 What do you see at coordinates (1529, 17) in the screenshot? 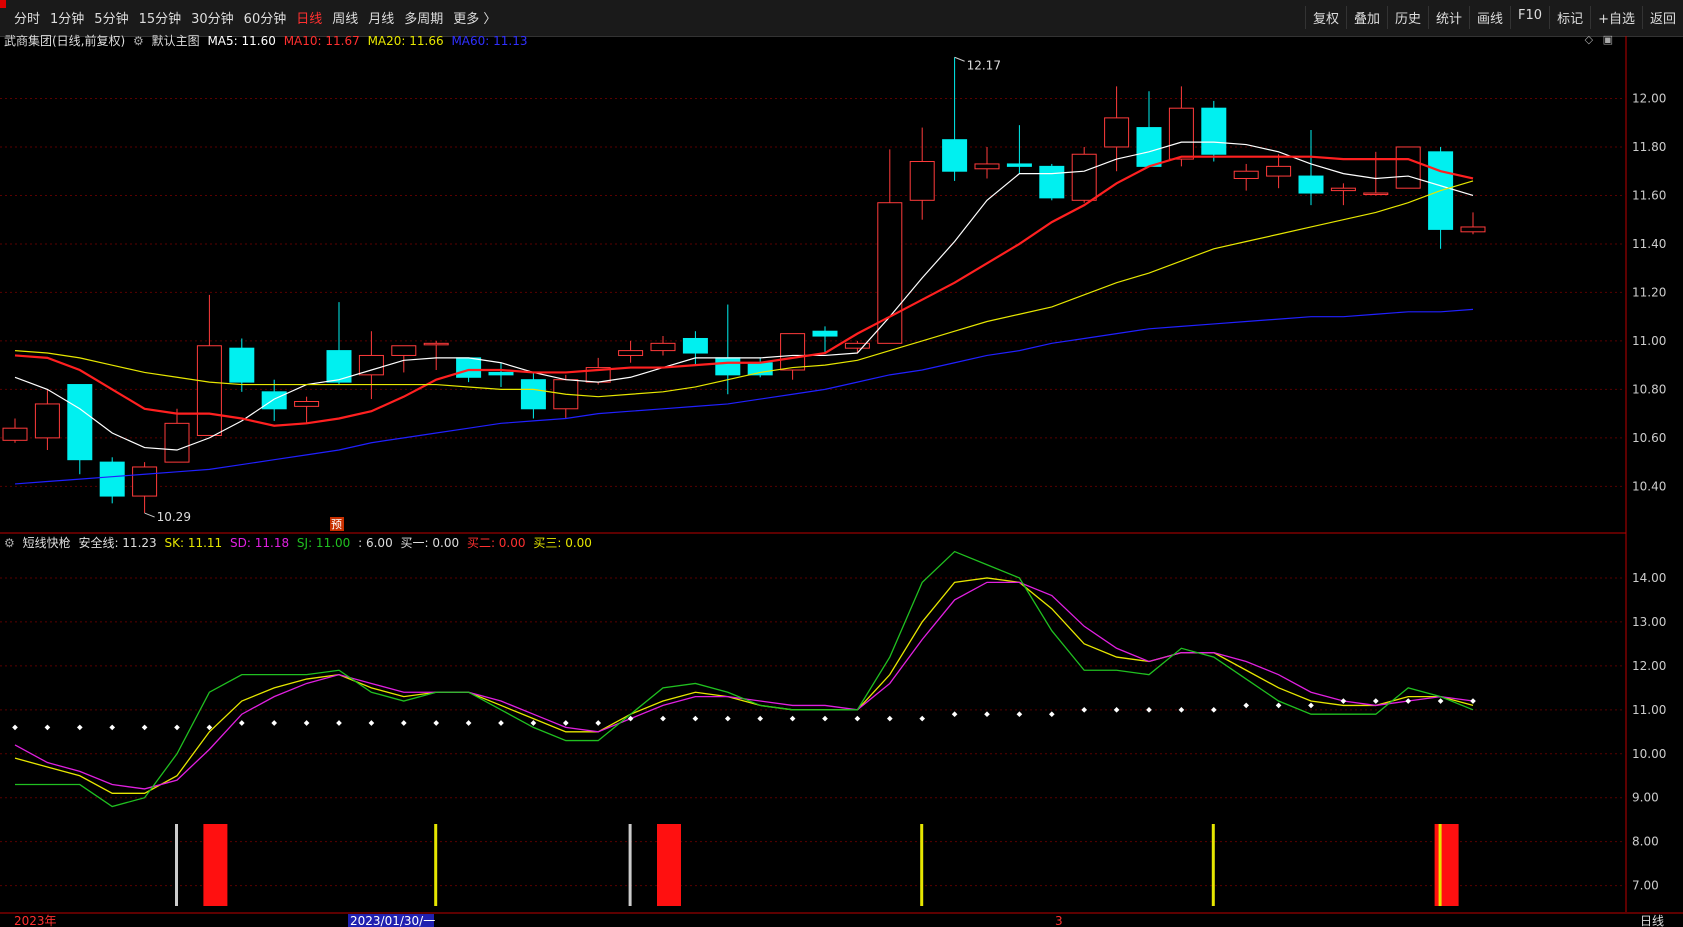
I see `tool-button-5: F10` at bounding box center [1529, 17].